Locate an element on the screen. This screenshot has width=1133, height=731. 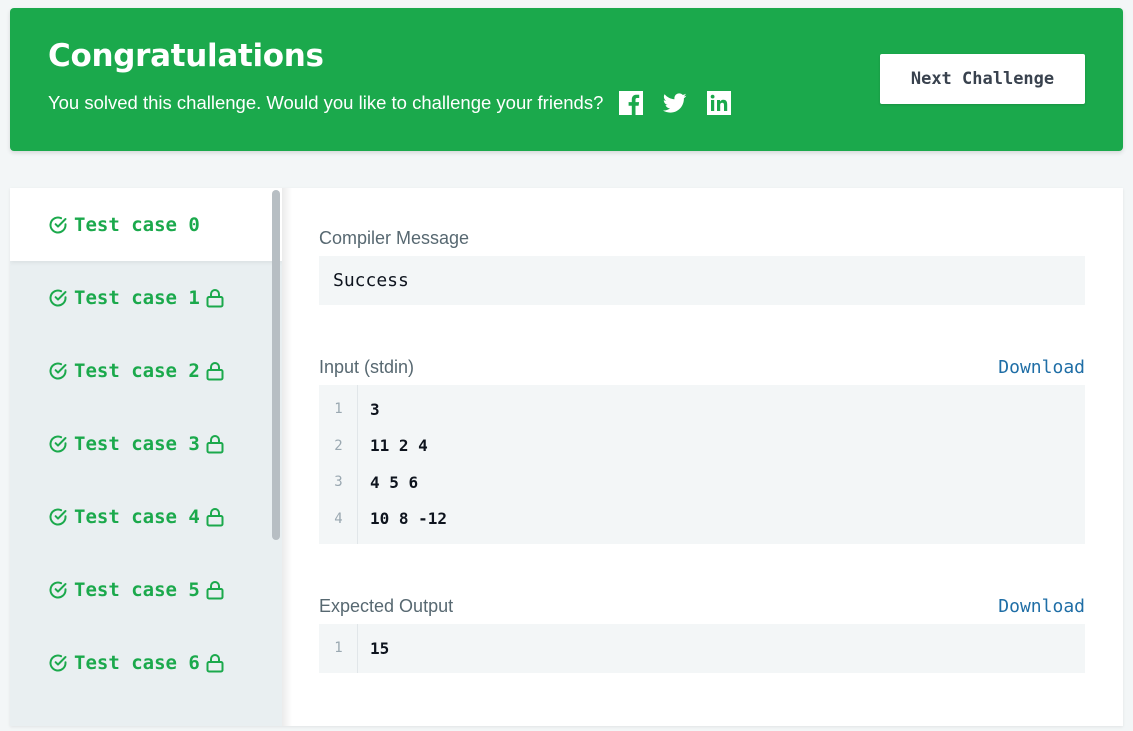
tab-test-case-2: Test case 2 is located at coordinates (146, 370).